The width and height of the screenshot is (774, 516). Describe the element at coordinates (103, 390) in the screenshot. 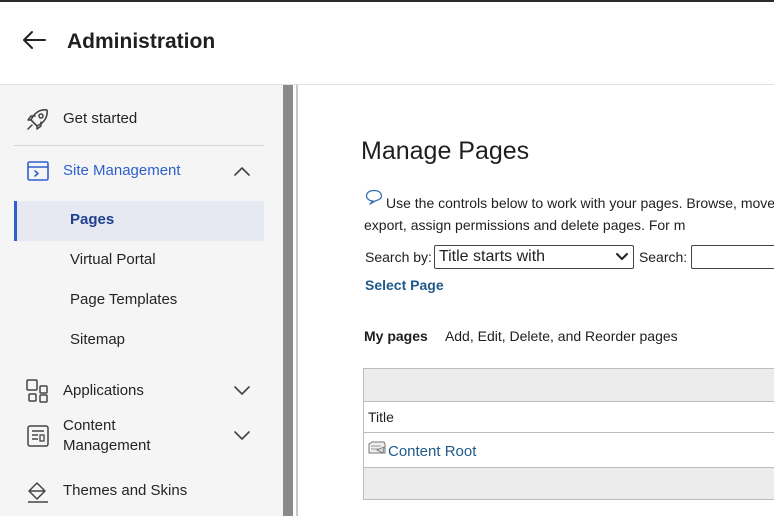

I see `sidebar-item-label: Applications` at that location.